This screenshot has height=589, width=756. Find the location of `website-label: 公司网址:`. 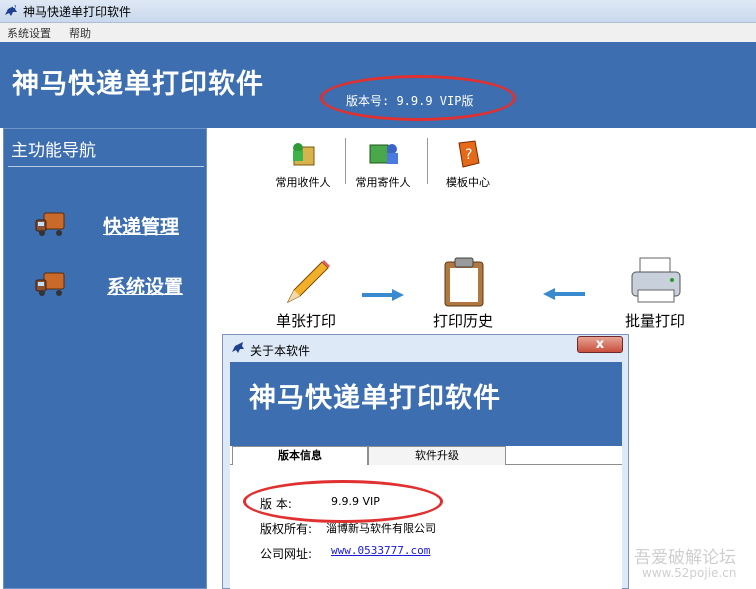

website-label: 公司网址: is located at coordinates (286, 554).